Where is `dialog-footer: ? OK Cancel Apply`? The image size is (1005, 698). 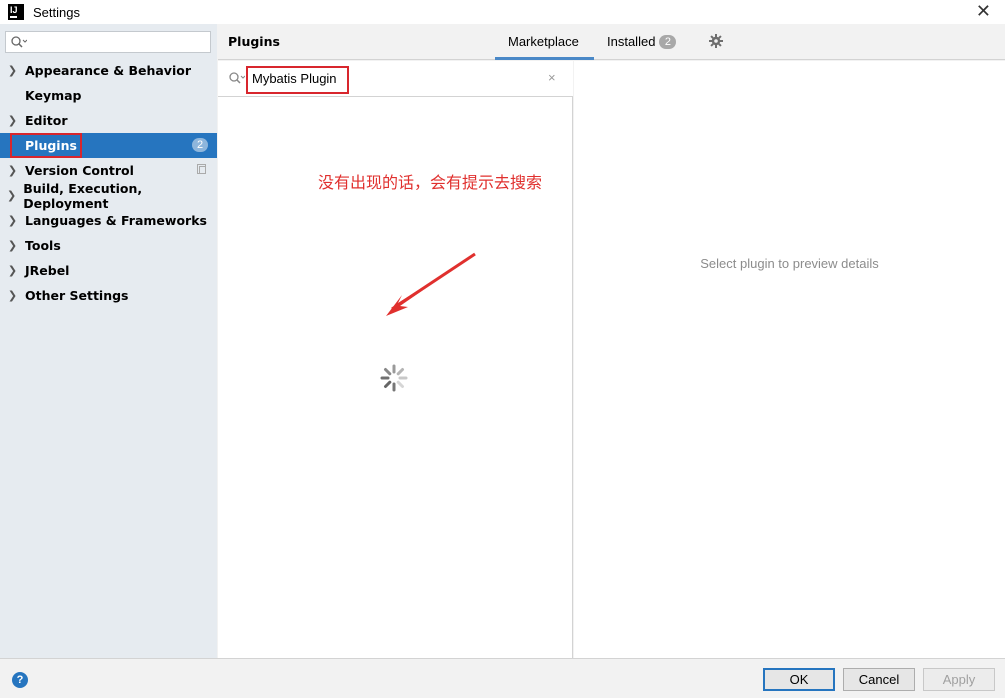
dialog-footer: ? OK Cancel Apply is located at coordinates (502, 678).